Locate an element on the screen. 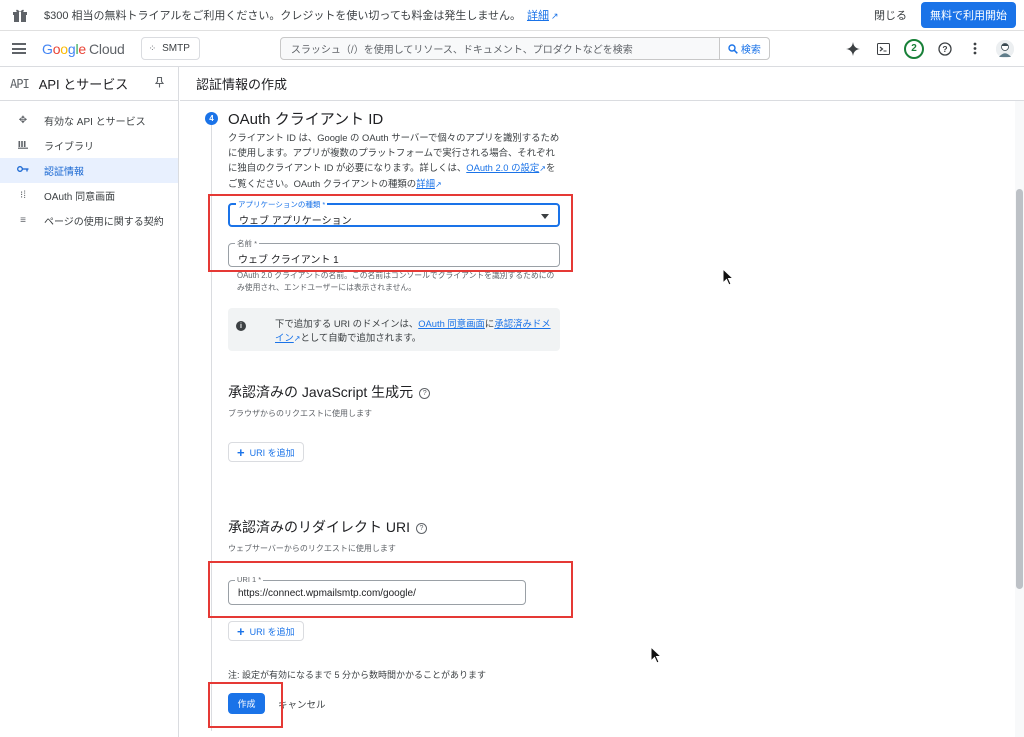 This screenshot has width=1024, height=737. oauth-consent-link: OAuth 同意画面 is located at coordinates (451, 323).